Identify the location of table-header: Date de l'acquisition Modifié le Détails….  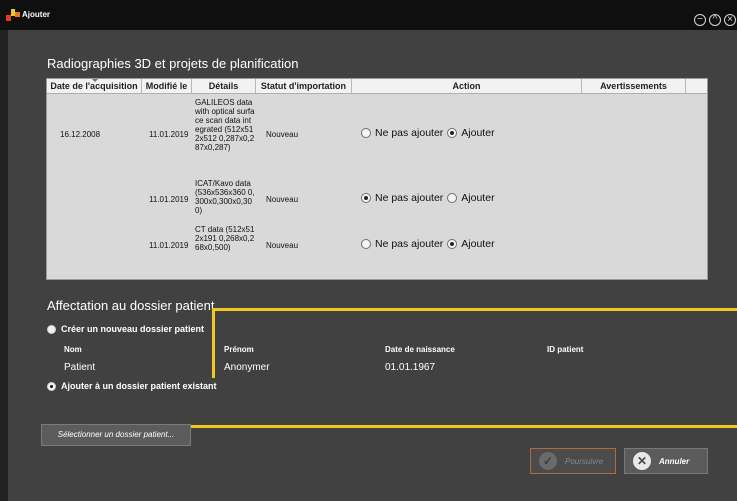
(377, 86).